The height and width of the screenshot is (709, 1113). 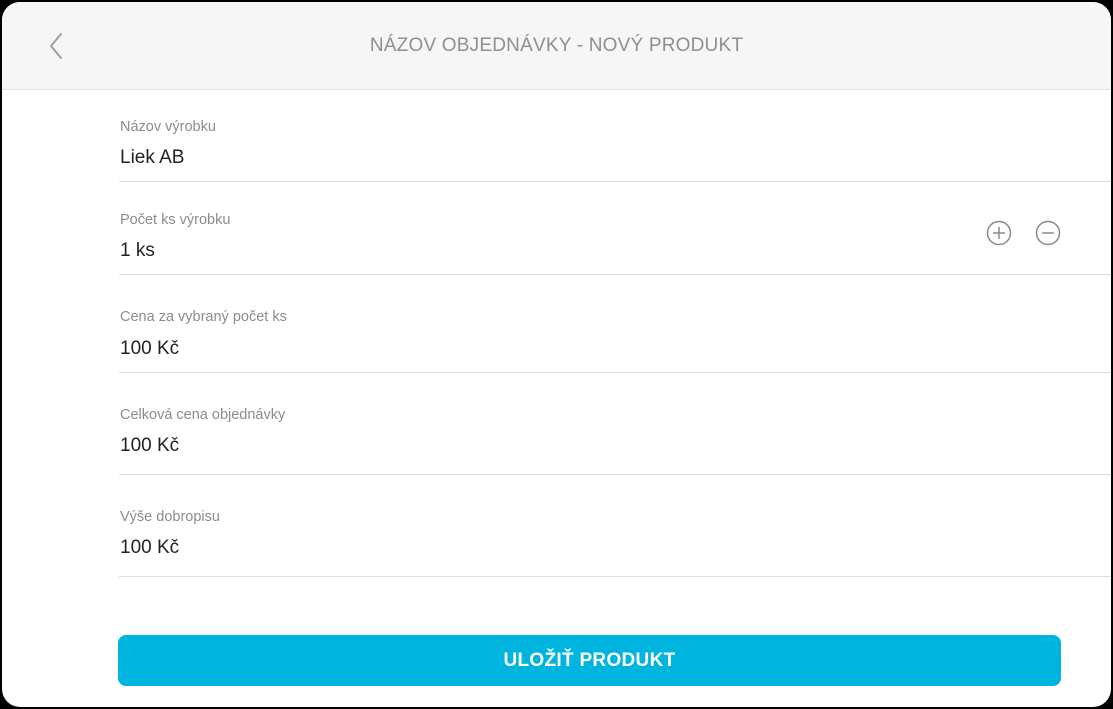 I want to click on quantity-field: Počet ks výrobku 1 ks, so click(x=615, y=228).